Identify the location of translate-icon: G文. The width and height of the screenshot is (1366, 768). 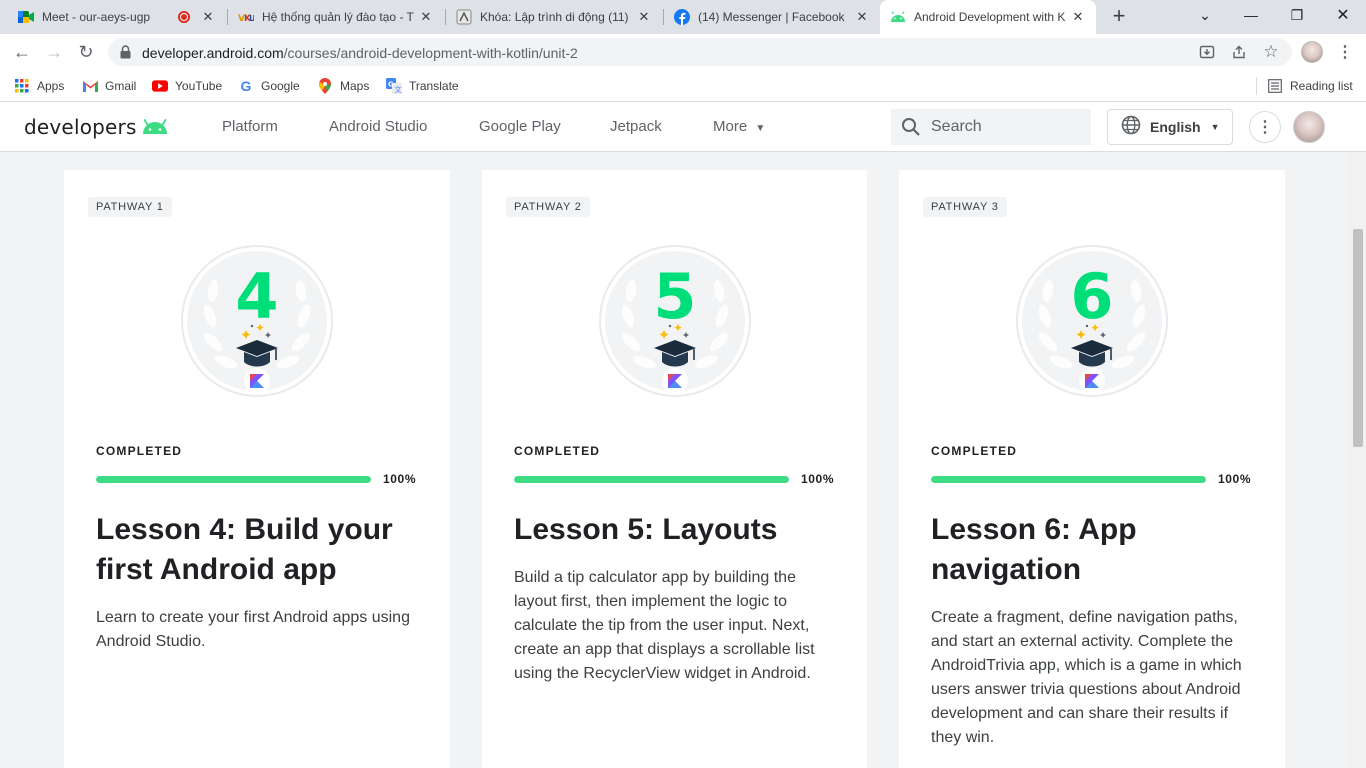
(394, 86).